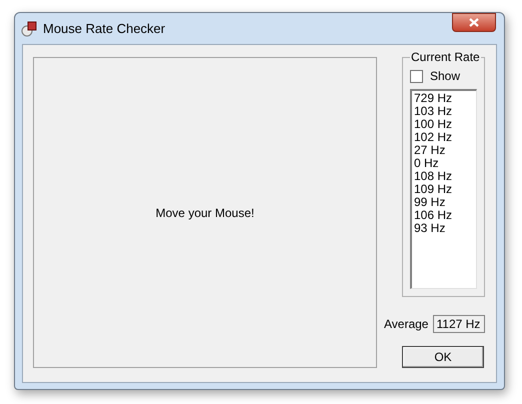 Image resolution: width=522 pixels, height=404 pixels. I want to click on rate-list-item: 100 Hz, so click(444, 124).